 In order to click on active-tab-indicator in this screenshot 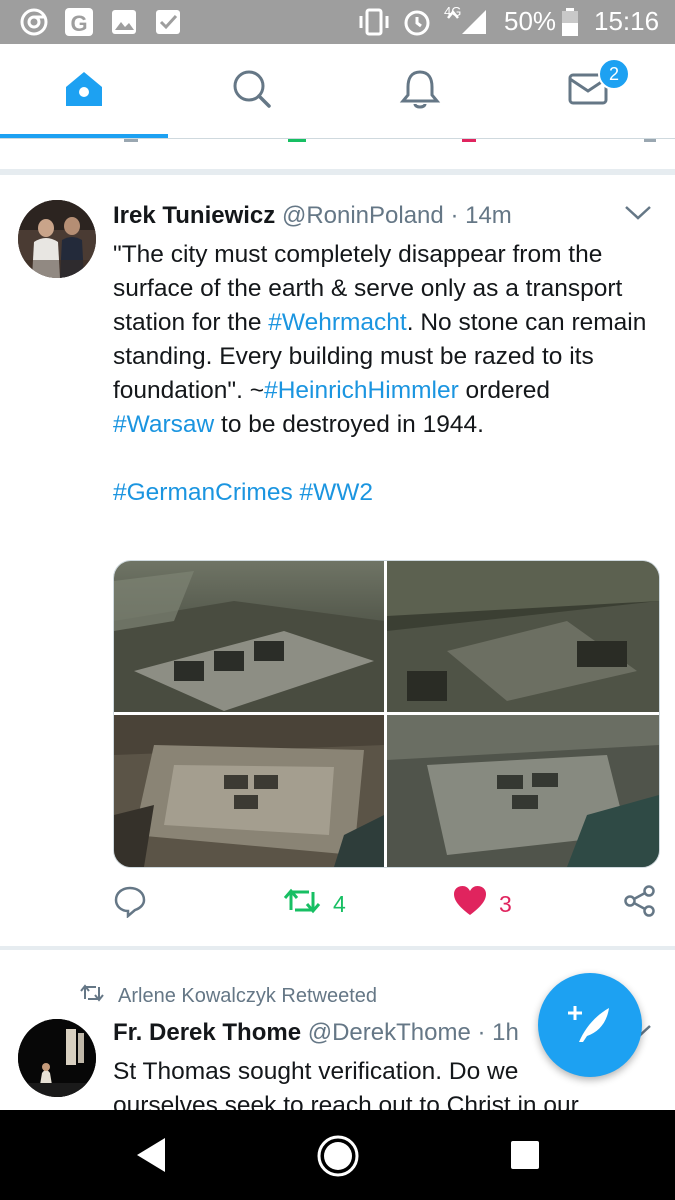, I will do `click(84, 136)`.